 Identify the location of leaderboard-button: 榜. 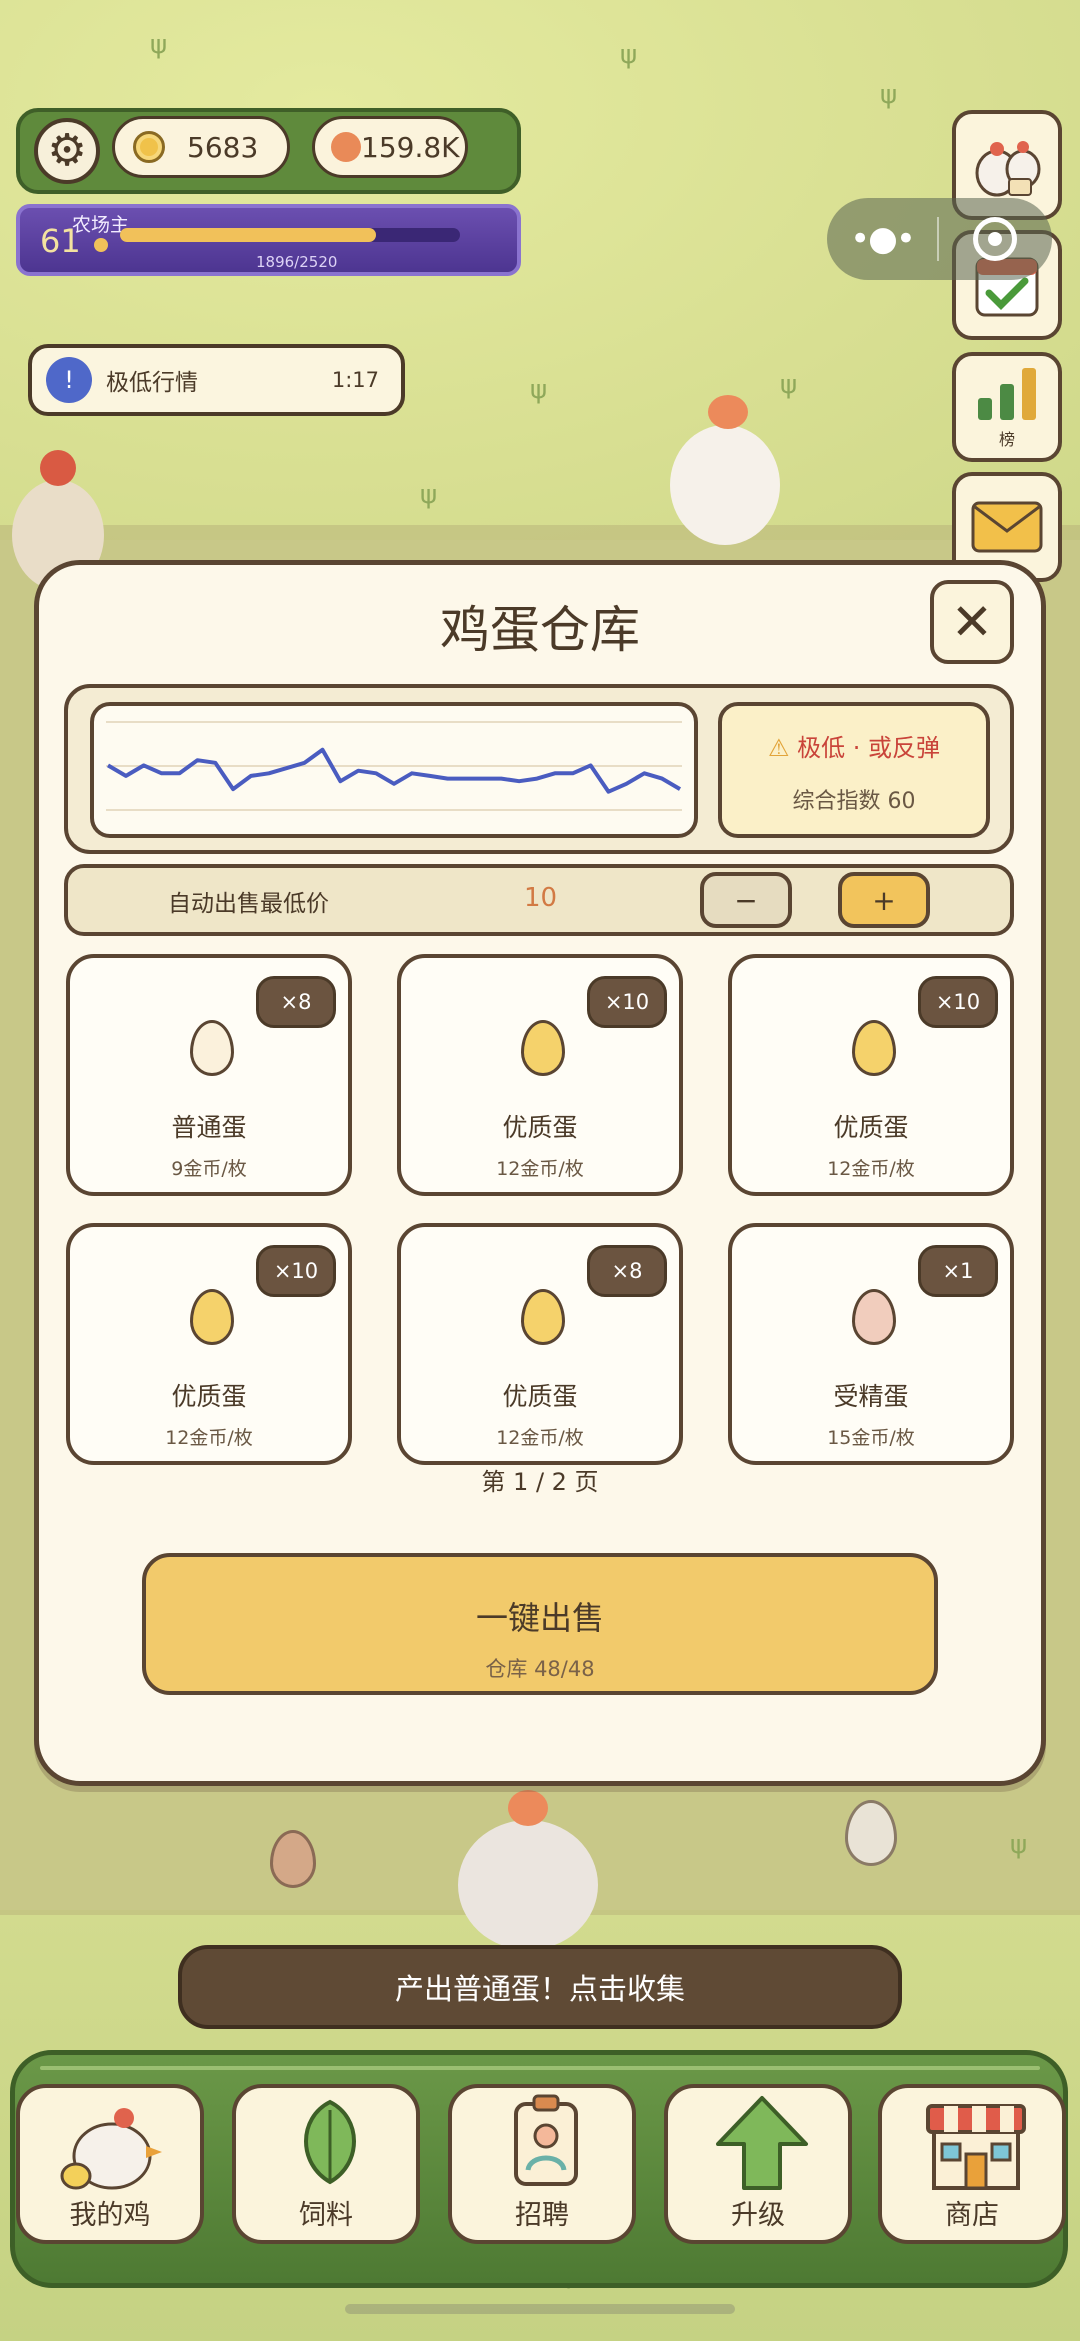
(1007, 407).